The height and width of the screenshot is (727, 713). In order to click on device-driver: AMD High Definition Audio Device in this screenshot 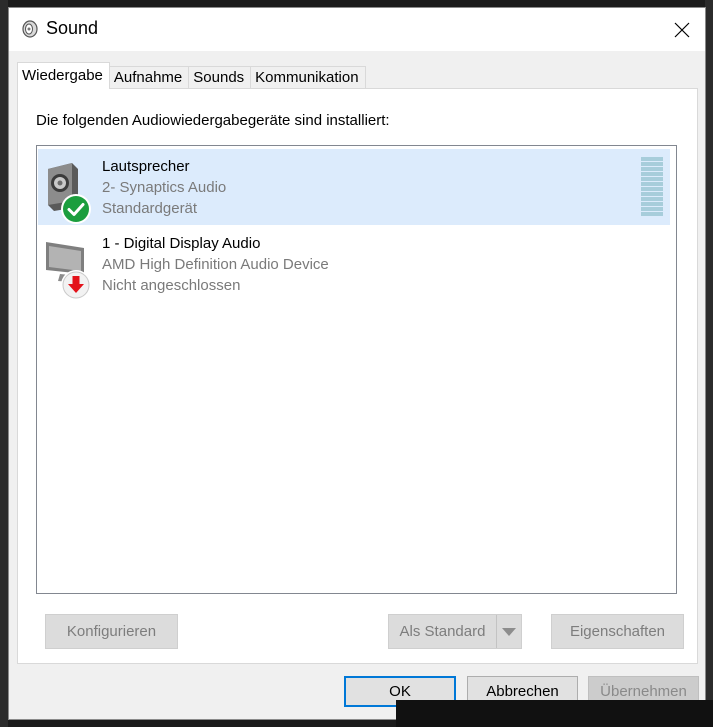, I will do `click(215, 264)`.